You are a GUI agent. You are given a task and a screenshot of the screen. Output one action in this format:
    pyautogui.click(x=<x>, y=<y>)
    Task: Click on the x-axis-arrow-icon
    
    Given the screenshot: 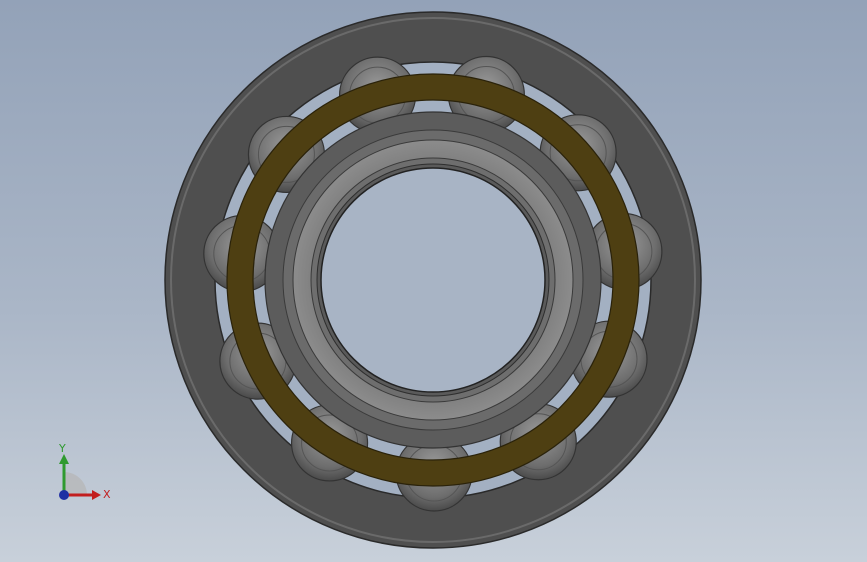 What is the action you would take?
    pyautogui.click(x=96, y=495)
    